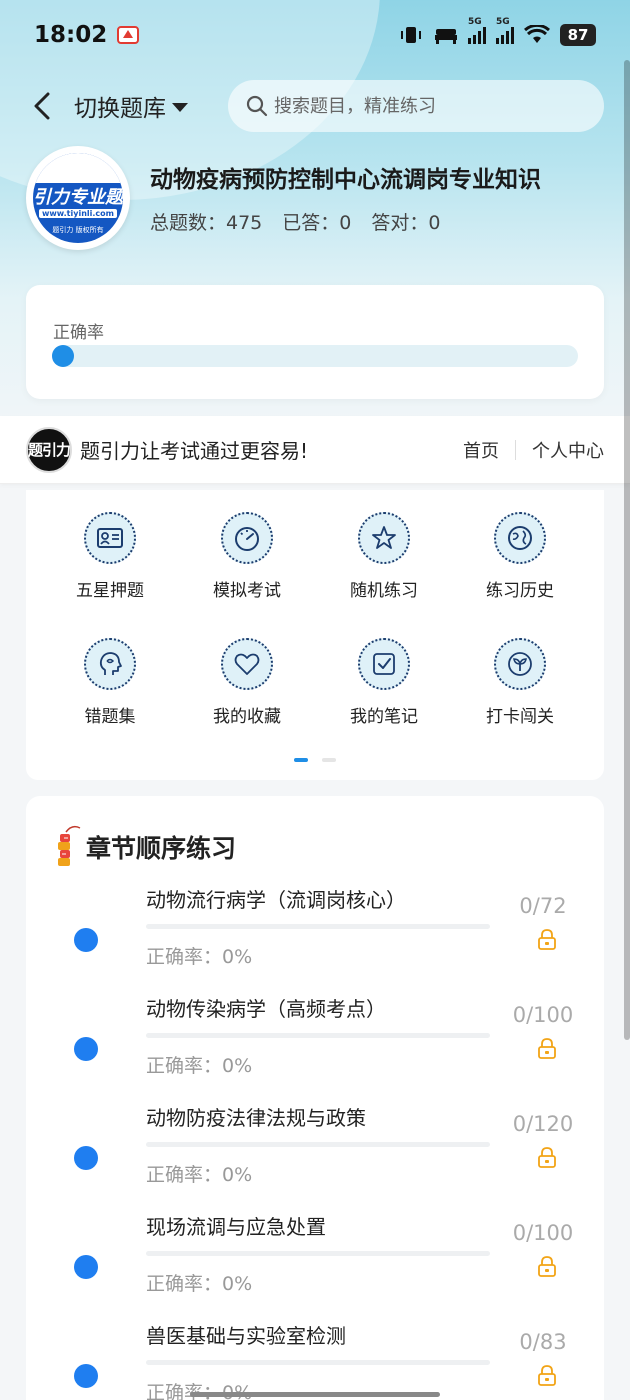 The height and width of the screenshot is (1400, 630). Describe the element at coordinates (627, 550) in the screenshot. I see `scrollbar` at that location.